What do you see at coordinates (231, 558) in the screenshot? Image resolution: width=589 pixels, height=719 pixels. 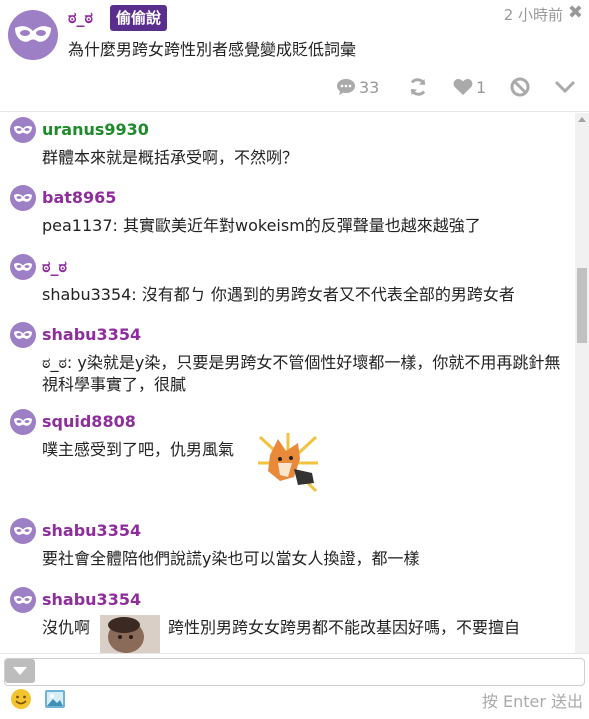 I see `comment-text: 要社會全體陪他們說謊y染也可以當女人換證，都一樣` at bounding box center [231, 558].